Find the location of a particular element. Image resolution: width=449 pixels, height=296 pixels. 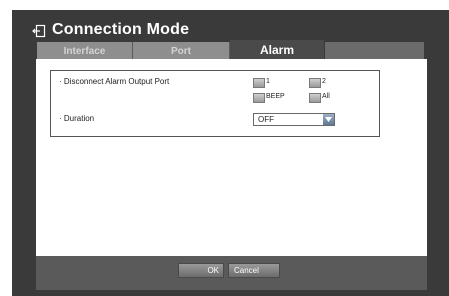

duration-label: · Duration is located at coordinates (77, 118).